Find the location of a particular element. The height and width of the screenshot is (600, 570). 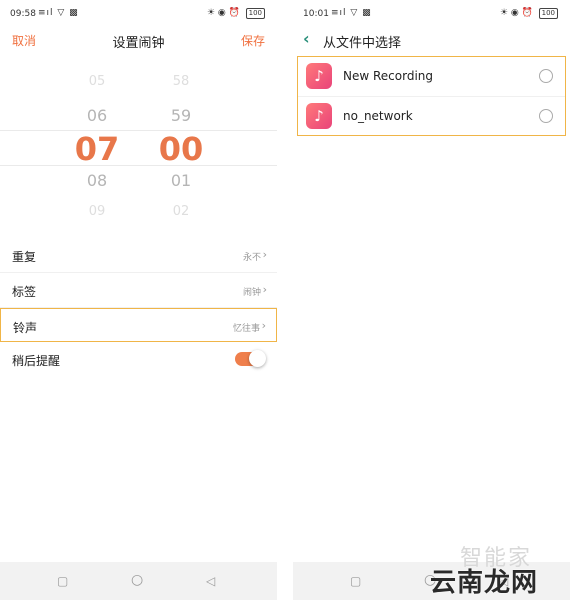

setting-label: 标签 is located at coordinates (24, 292).